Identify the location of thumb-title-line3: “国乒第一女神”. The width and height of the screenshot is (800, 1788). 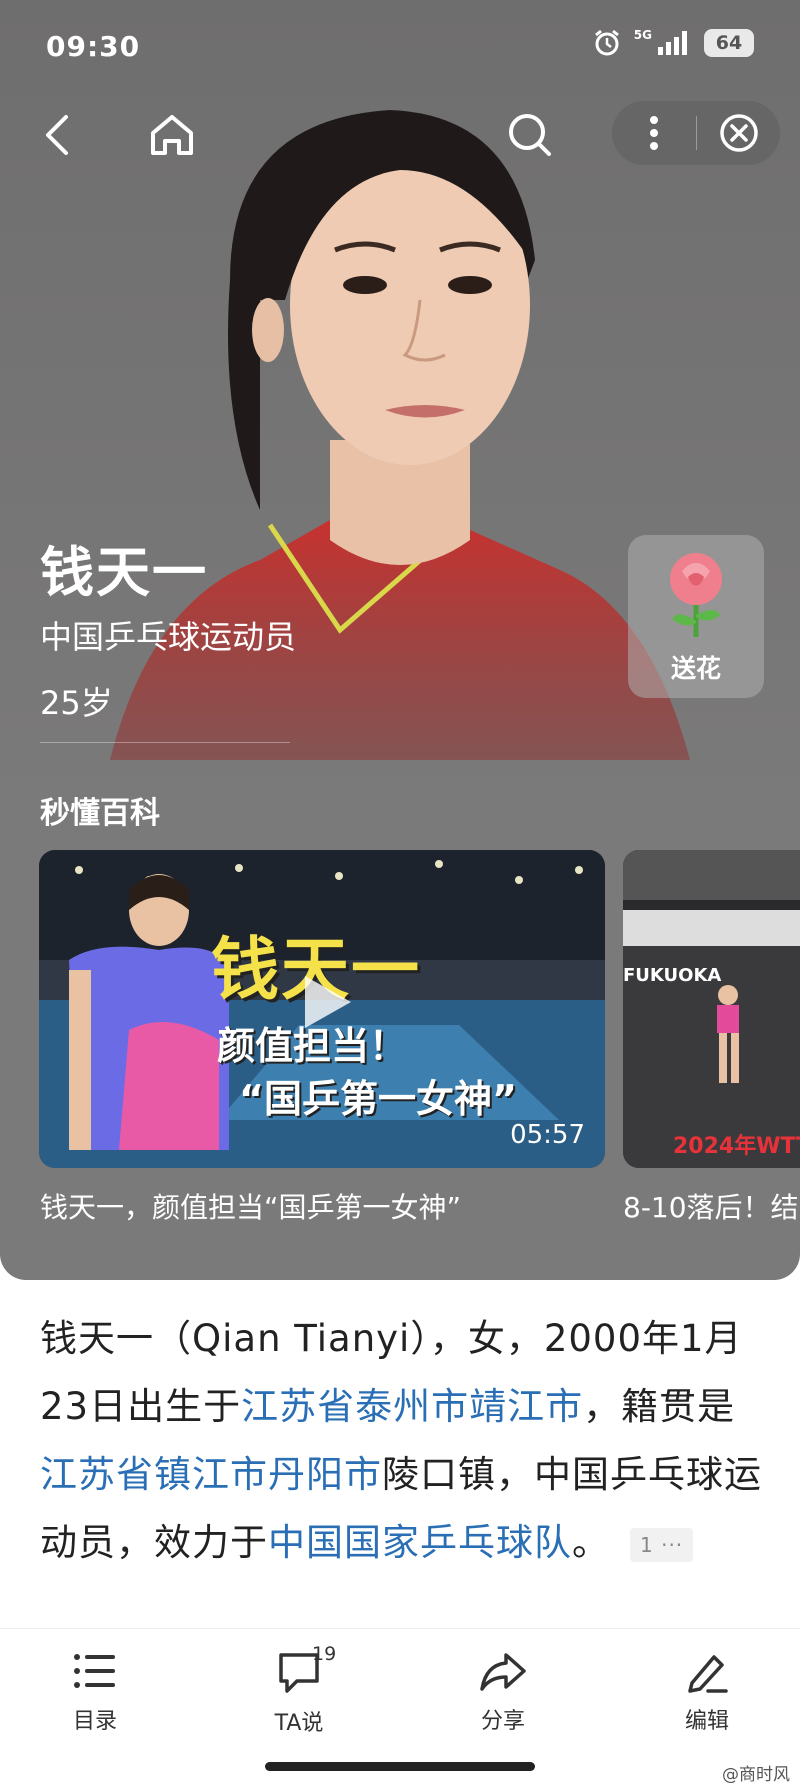
(378, 1099).